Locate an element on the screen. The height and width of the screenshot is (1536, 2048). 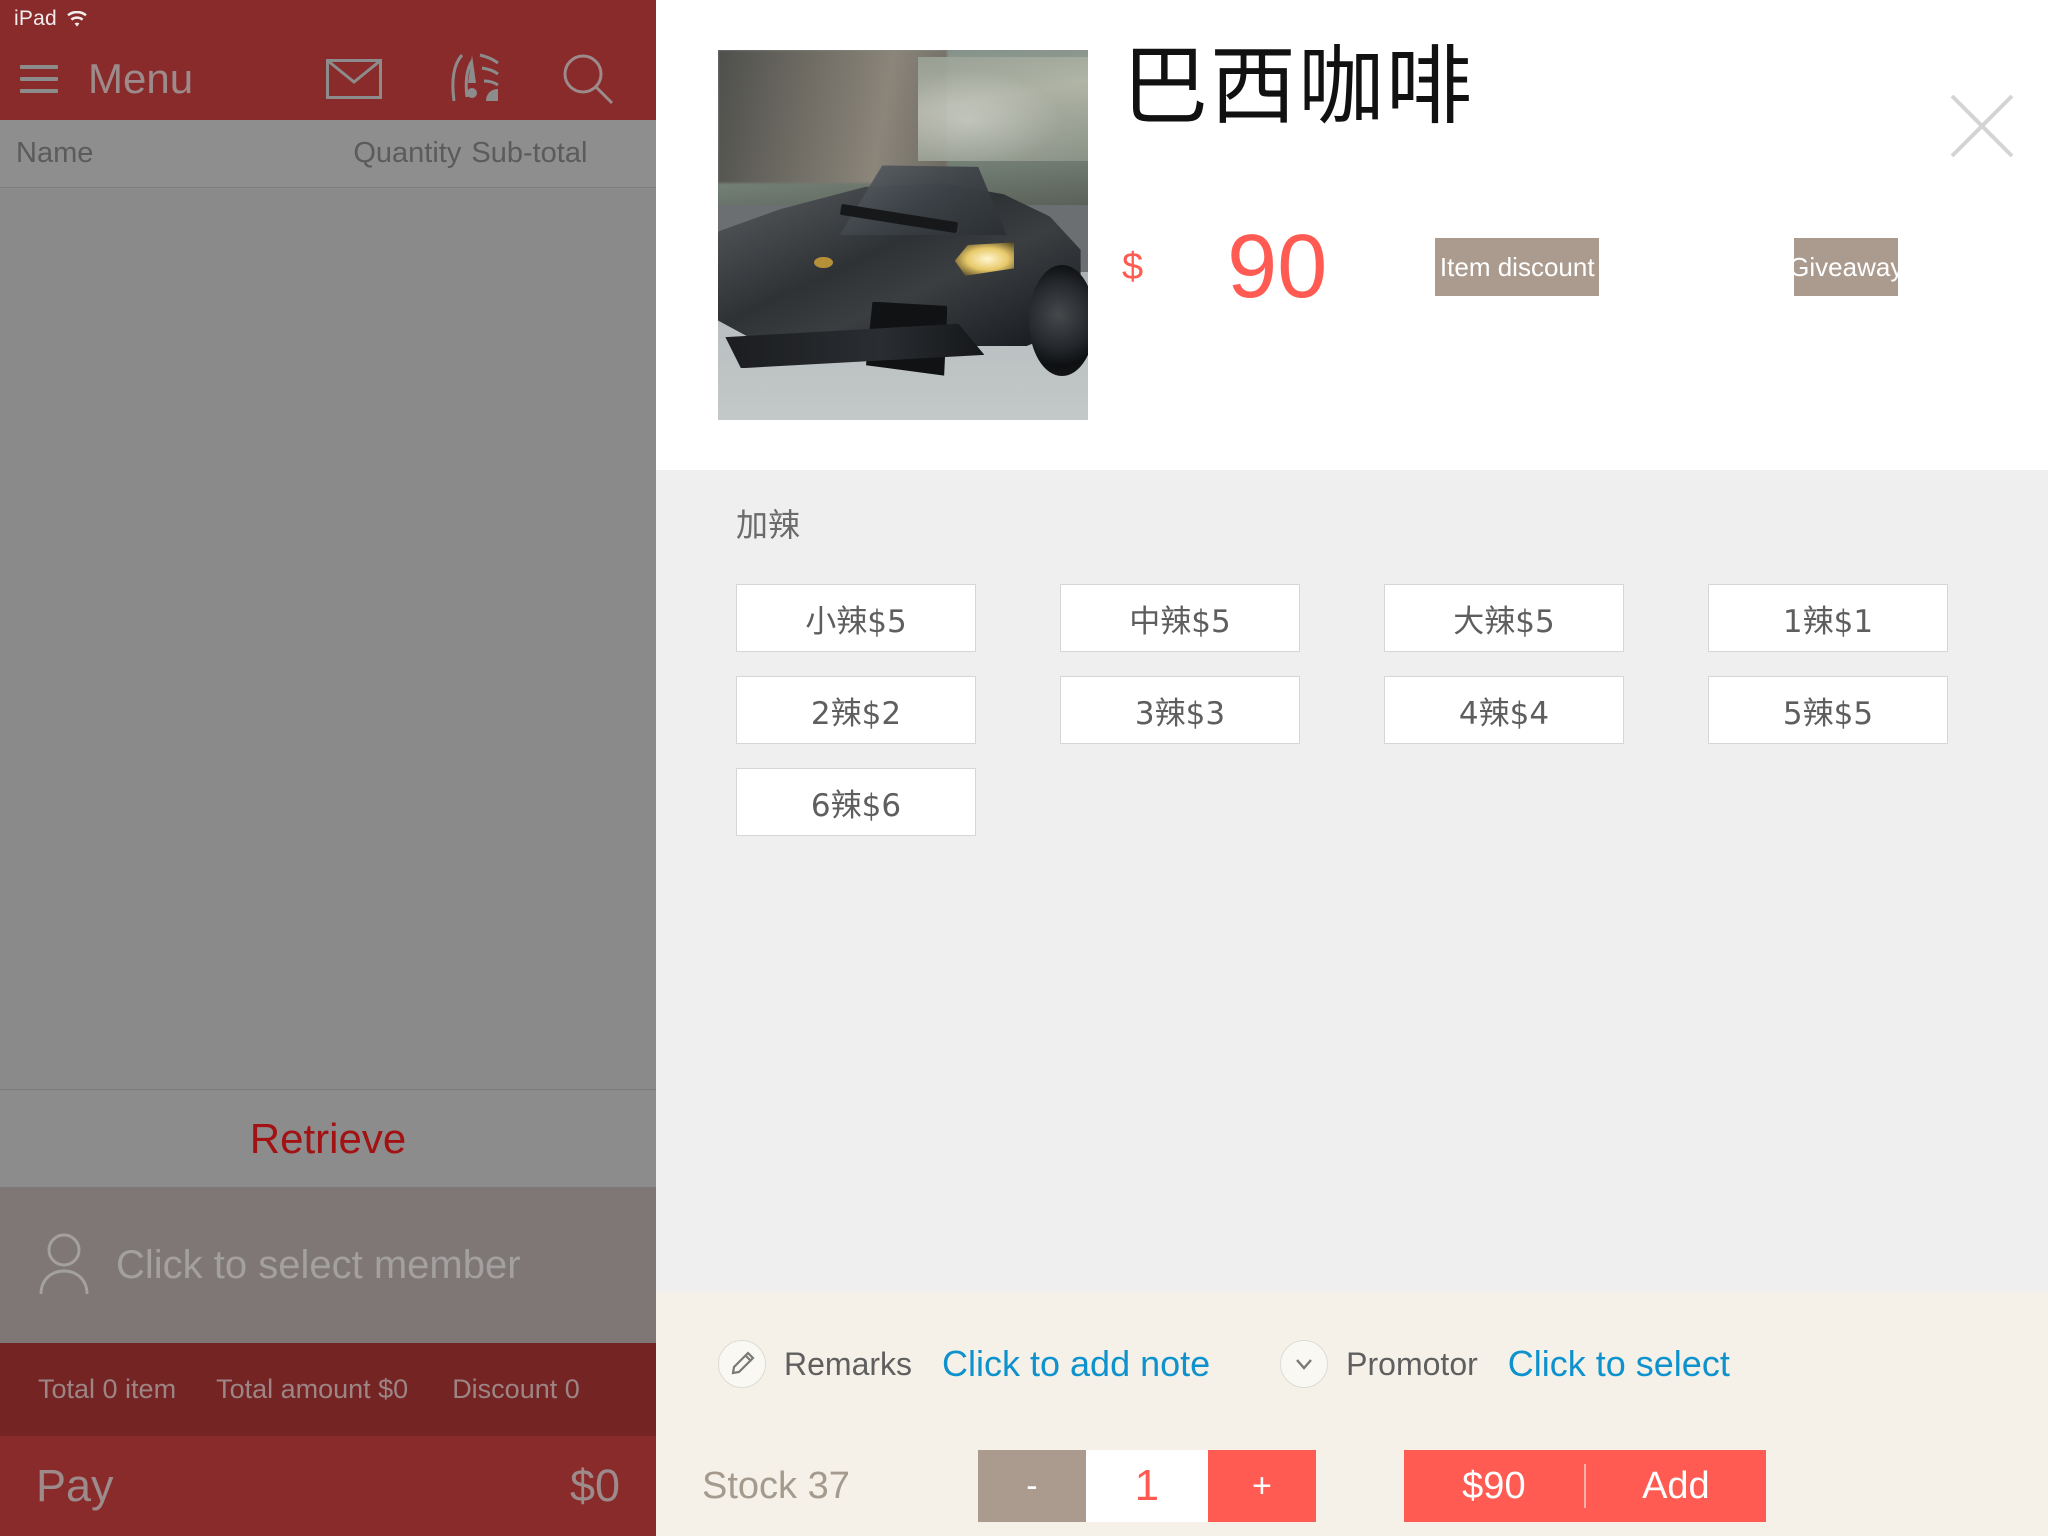
option-button: 中辣$5 is located at coordinates (1180, 618).